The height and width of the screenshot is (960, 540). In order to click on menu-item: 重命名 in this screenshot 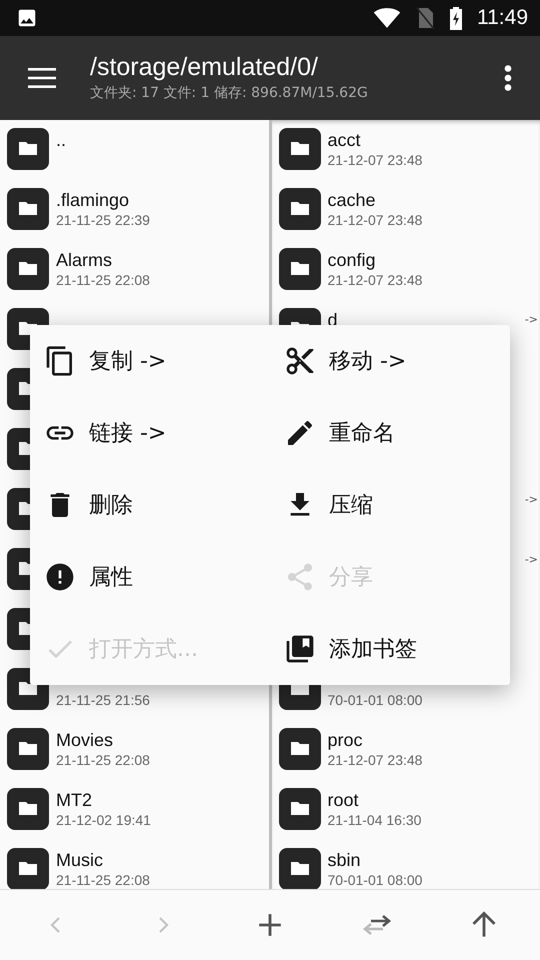, I will do `click(390, 432)`.